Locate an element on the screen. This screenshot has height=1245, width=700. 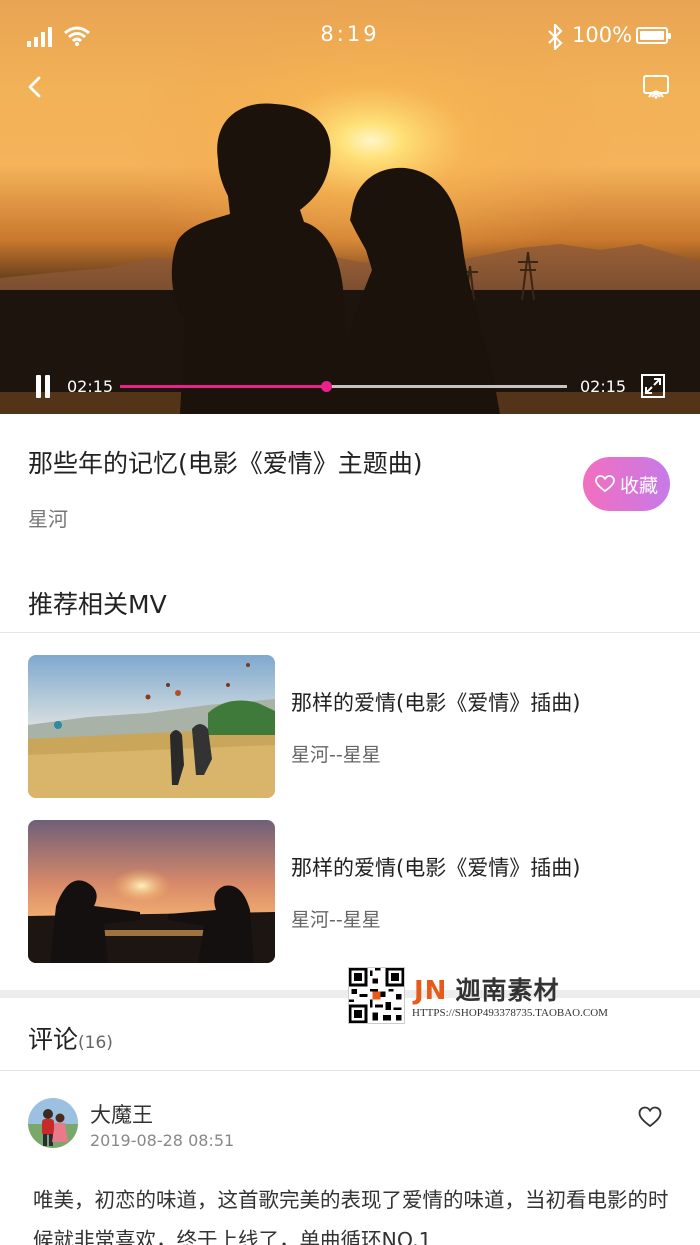
comment-username: 大魔王 is located at coordinates (121, 1115).